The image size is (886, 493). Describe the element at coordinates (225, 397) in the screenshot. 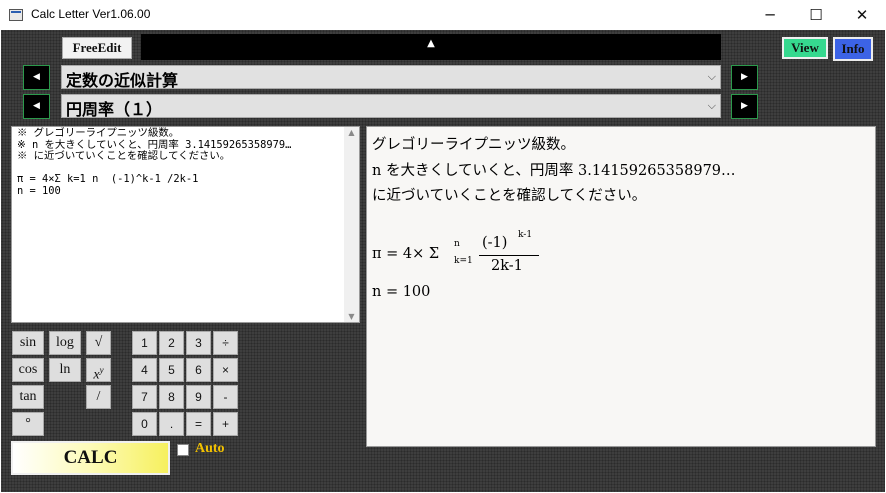

I see `subtract-key: -` at that location.